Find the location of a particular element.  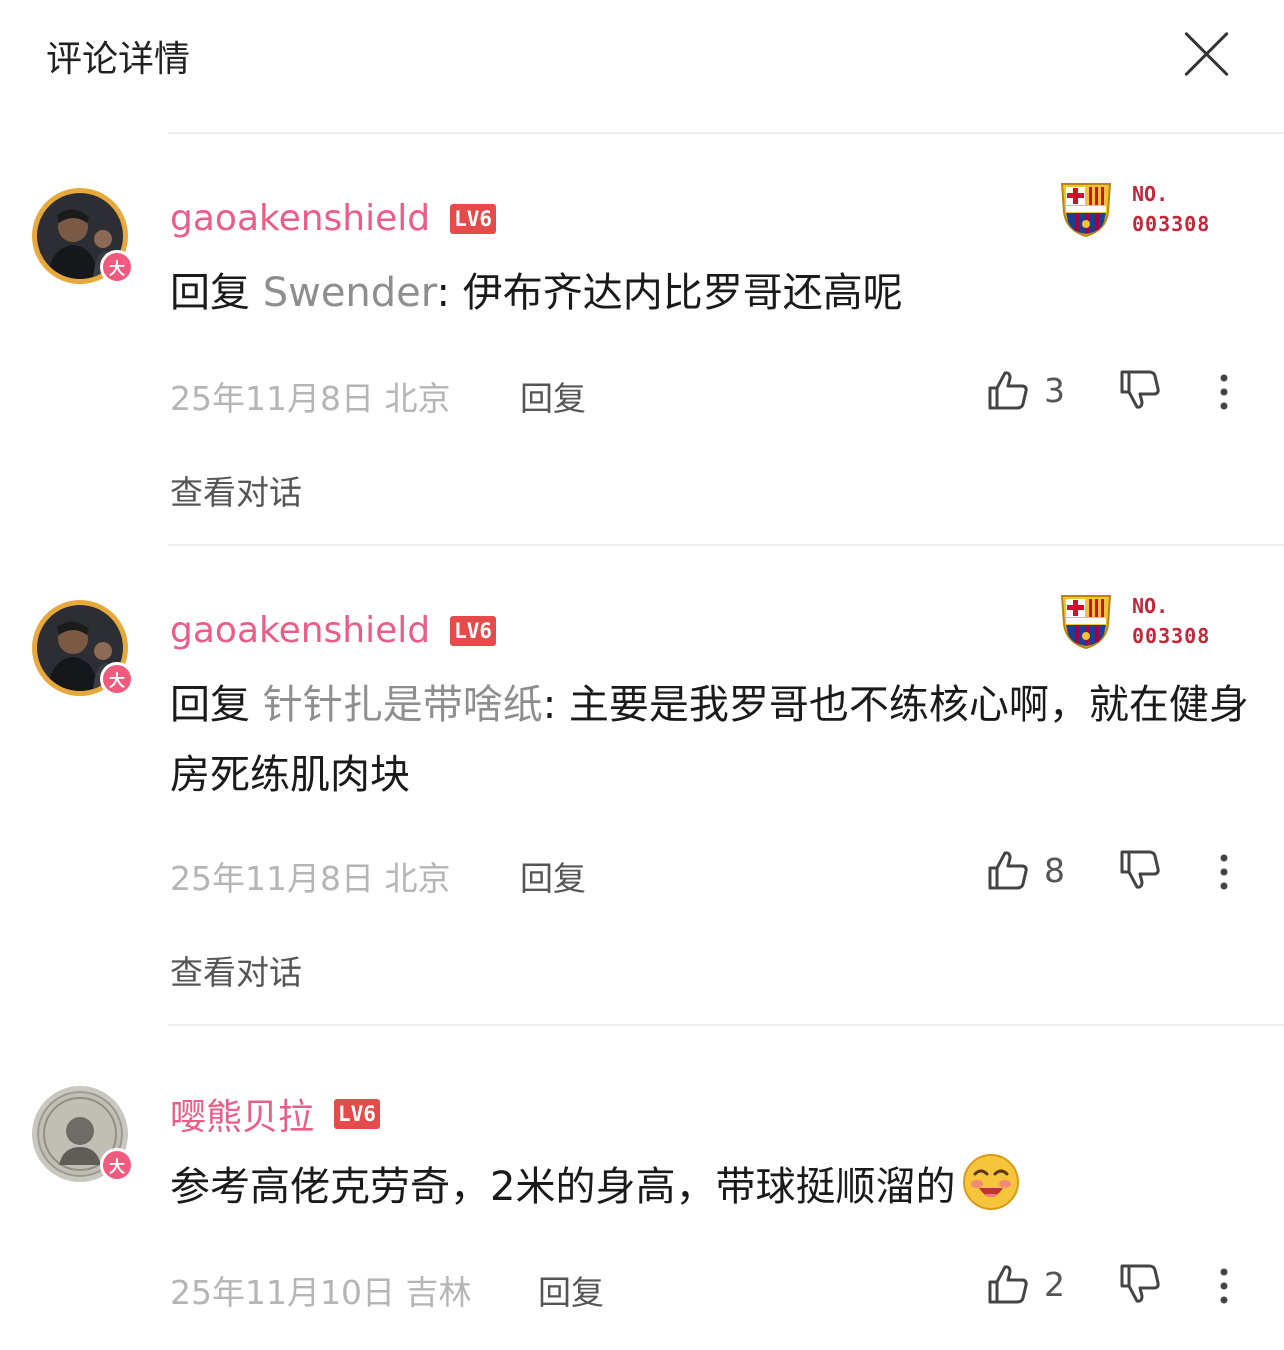

reply-to-user: 针针扎是带啥纸 is located at coordinates (403, 705).